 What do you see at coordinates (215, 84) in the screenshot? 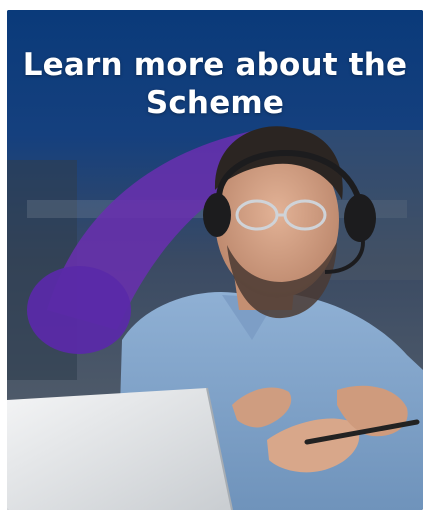
I see `promo-headline: Learn more about the Scheme` at bounding box center [215, 84].